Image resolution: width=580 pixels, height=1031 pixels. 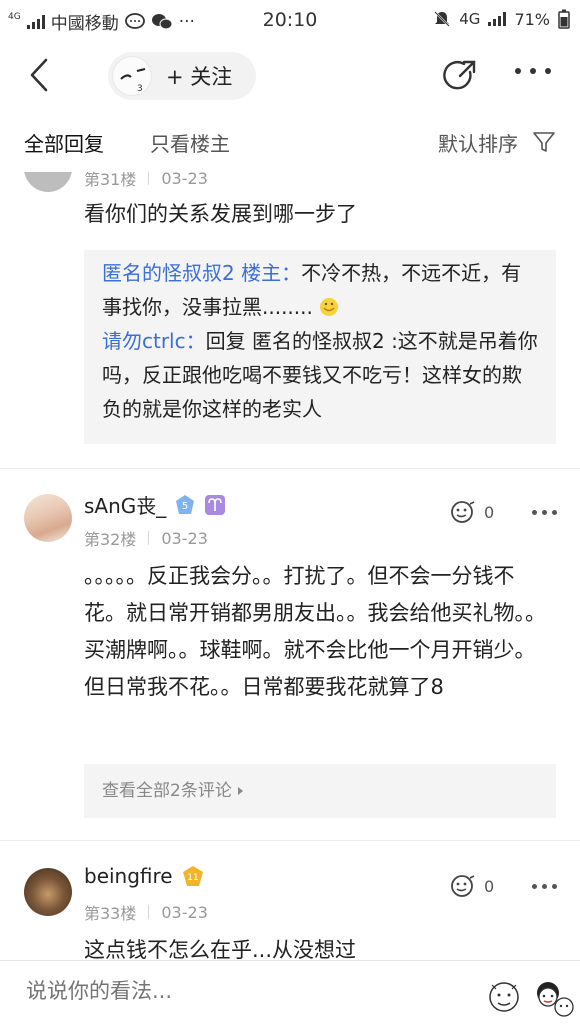 What do you see at coordinates (190, 142) in the screenshot?
I see `tab-op-only: 只看楼主` at bounding box center [190, 142].